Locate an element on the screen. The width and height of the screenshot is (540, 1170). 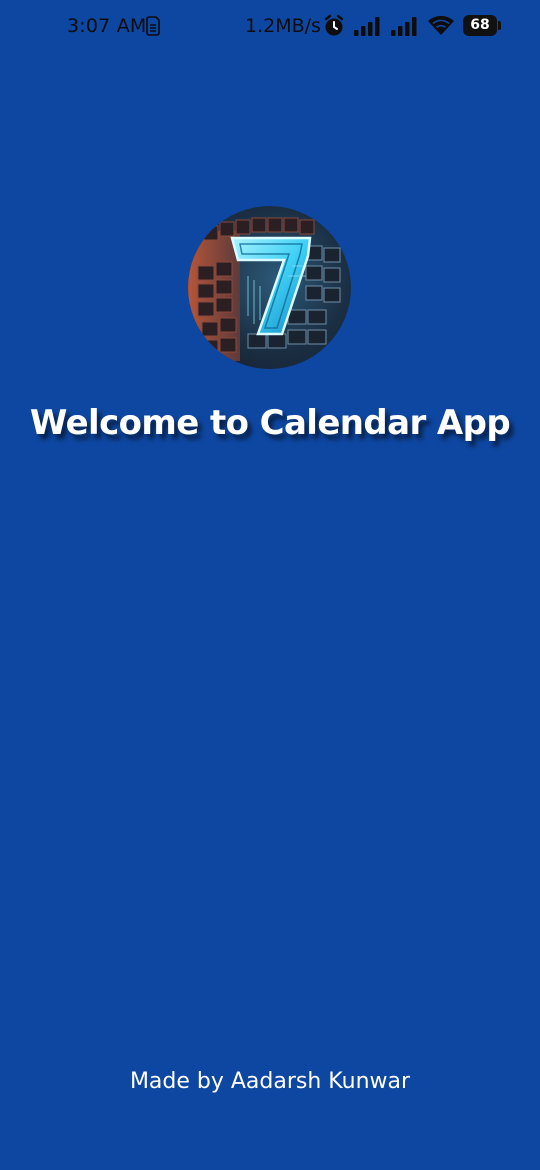
status-bar: 3:07 AM 1.2MB/s 68 is located at coordinates (270, 27).